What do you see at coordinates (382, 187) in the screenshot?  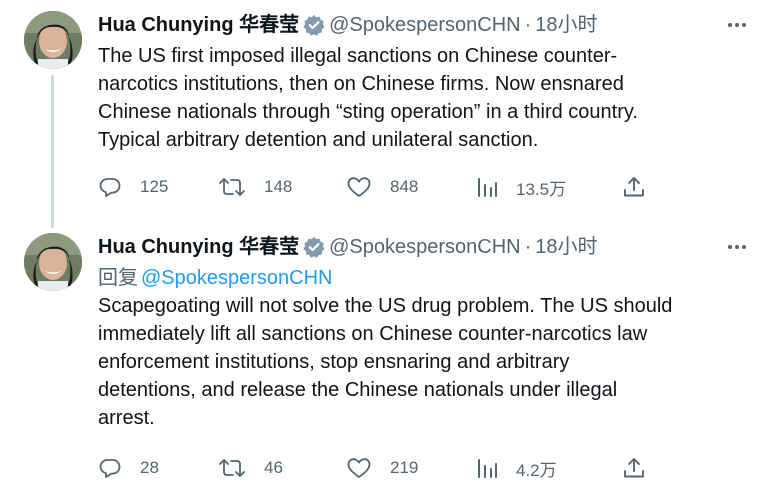 I see `like-button: 848` at bounding box center [382, 187].